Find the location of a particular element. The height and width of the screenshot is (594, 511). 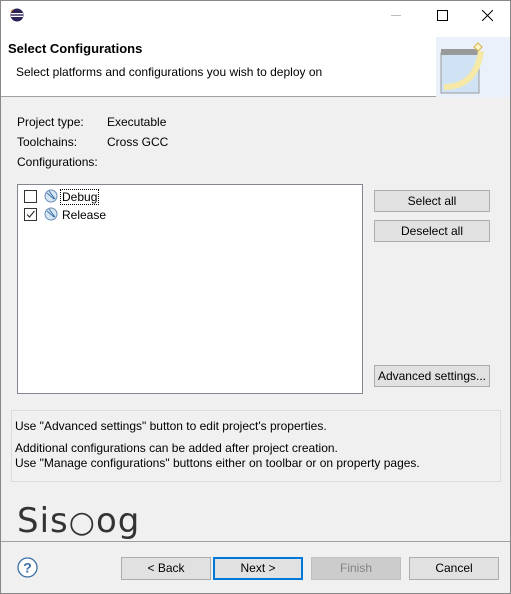

debug-label: Debug is located at coordinates (80, 197).